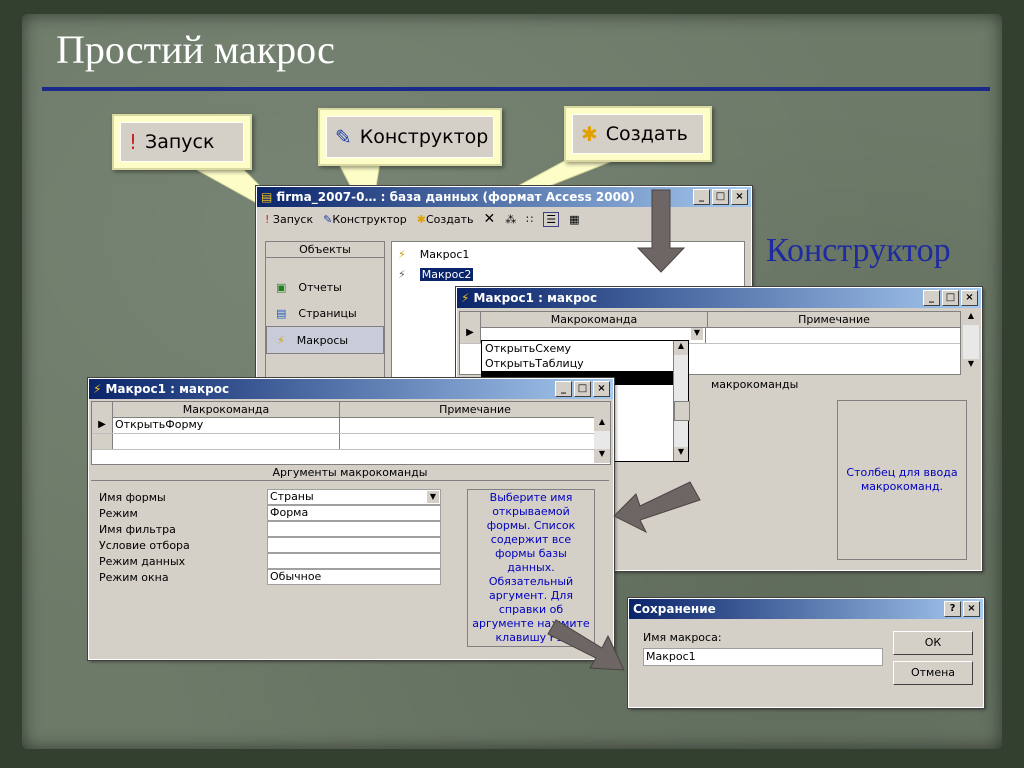  Describe the element at coordinates (646, 134) in the screenshot. I see `callout-create-label: Создать` at that location.